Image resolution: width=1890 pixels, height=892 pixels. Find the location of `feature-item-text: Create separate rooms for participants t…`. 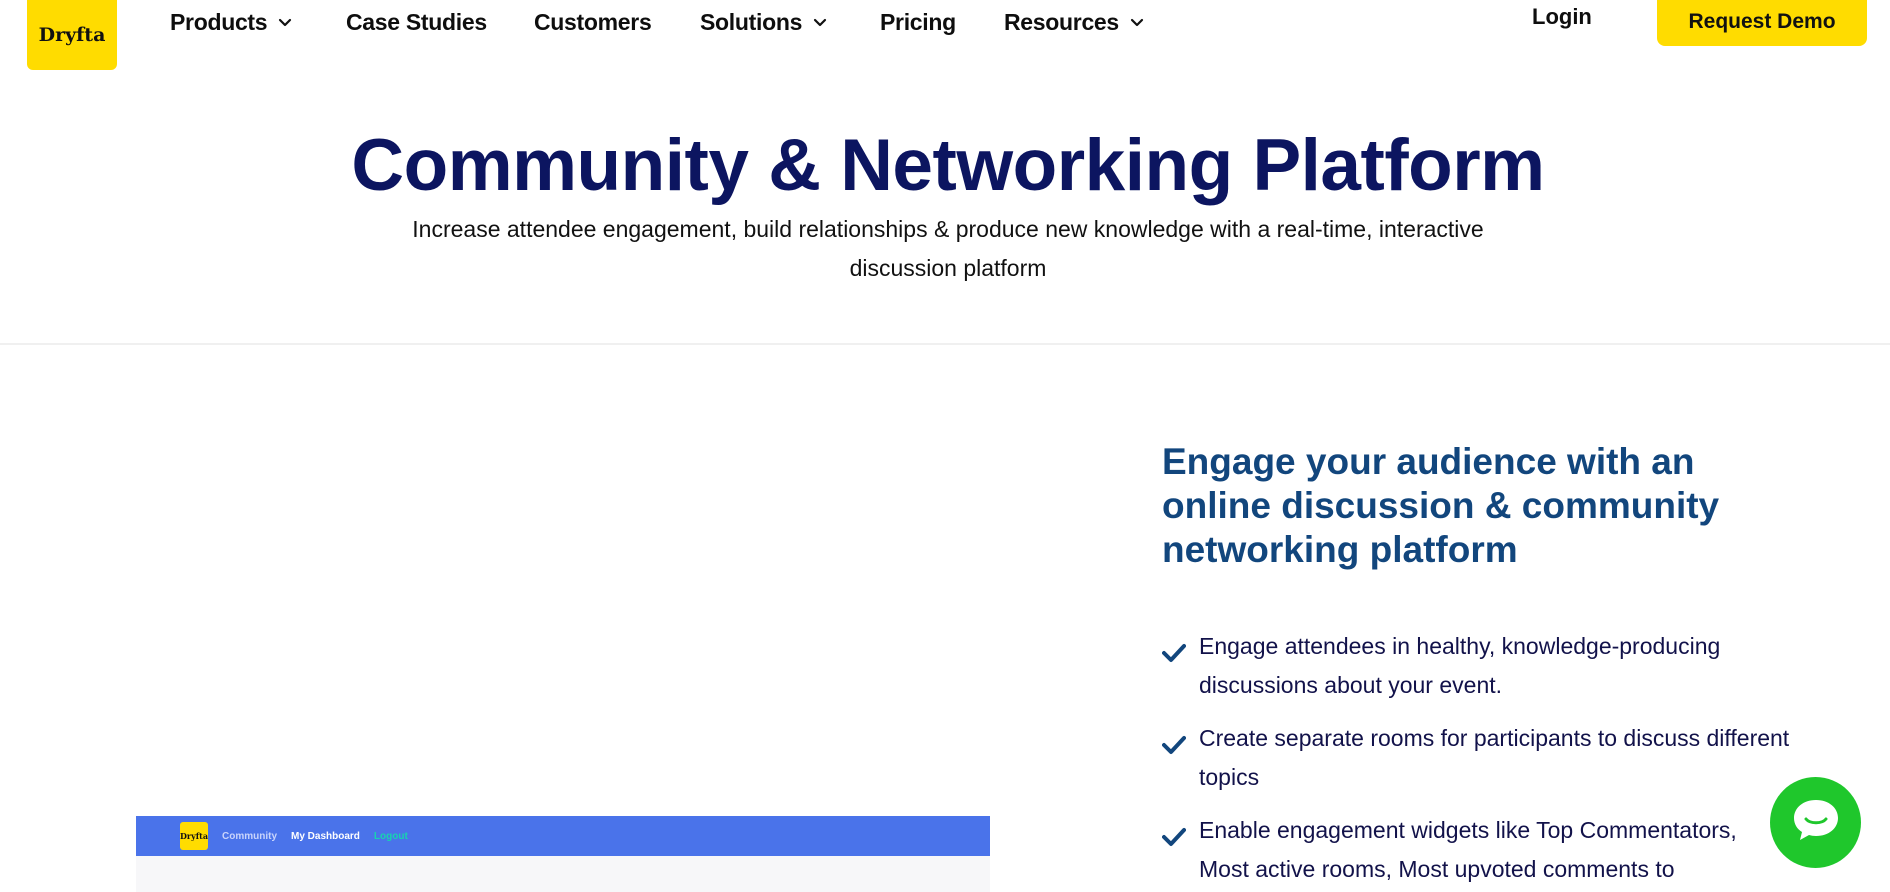

feature-item-text: Create separate rooms for participants t… is located at coordinates (1494, 757).